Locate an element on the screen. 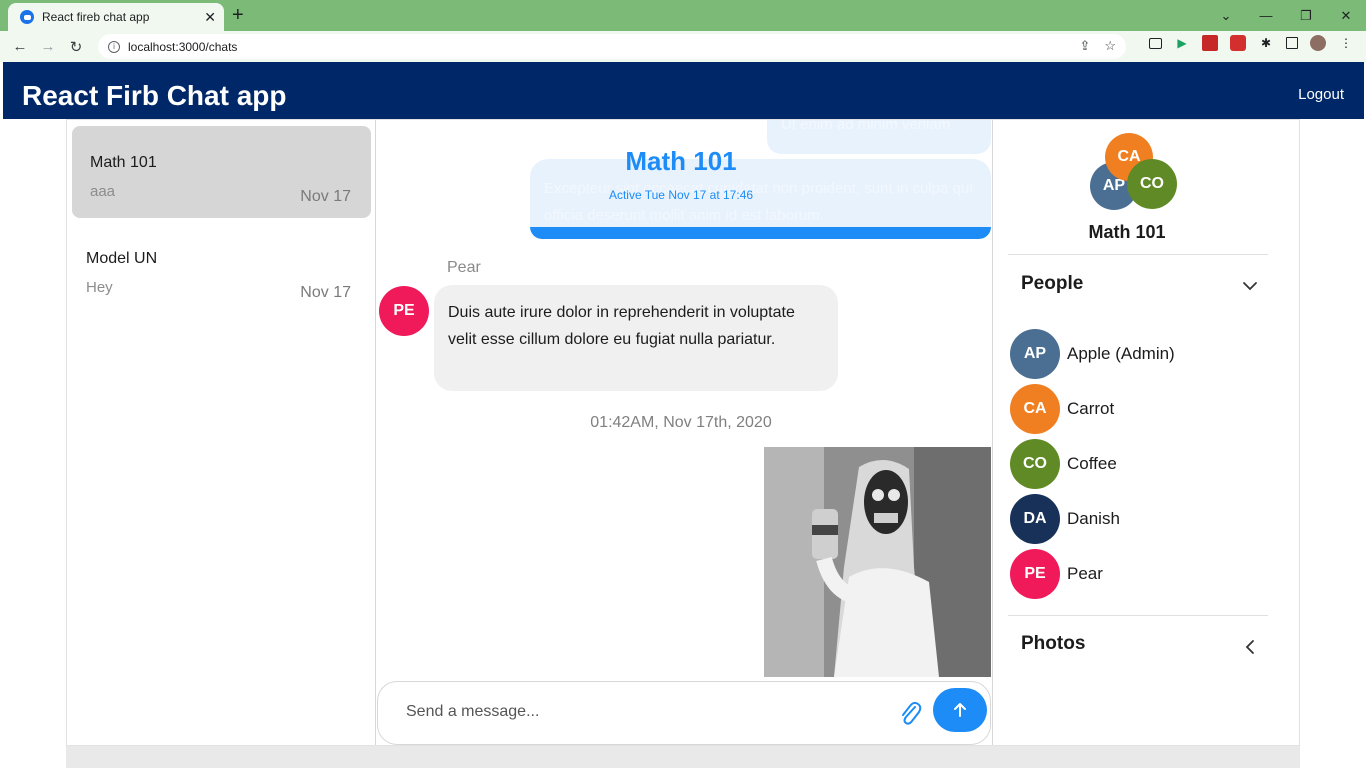 The height and width of the screenshot is (768, 1366). photo-figure-image is located at coordinates (877, 562).